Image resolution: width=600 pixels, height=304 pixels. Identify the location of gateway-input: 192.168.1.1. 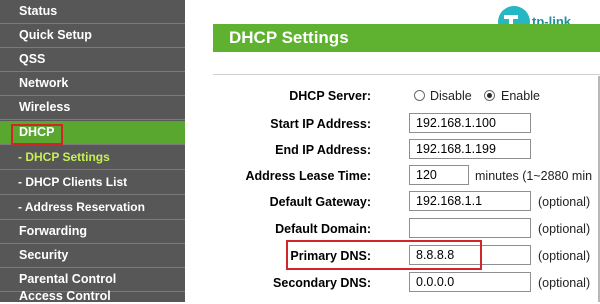
(470, 201).